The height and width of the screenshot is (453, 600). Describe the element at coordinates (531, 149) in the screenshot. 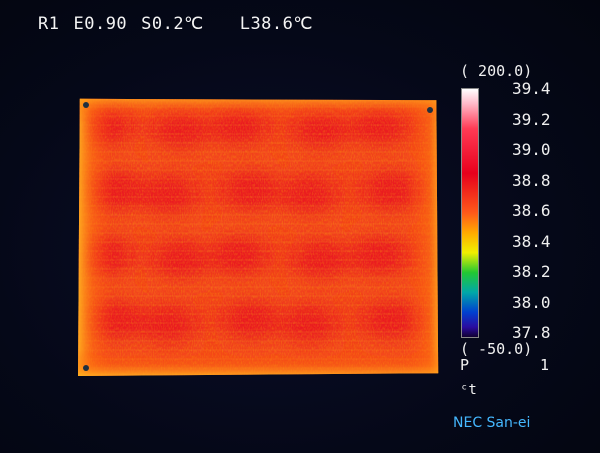

I see `scale-tick-label: 39.0` at that location.